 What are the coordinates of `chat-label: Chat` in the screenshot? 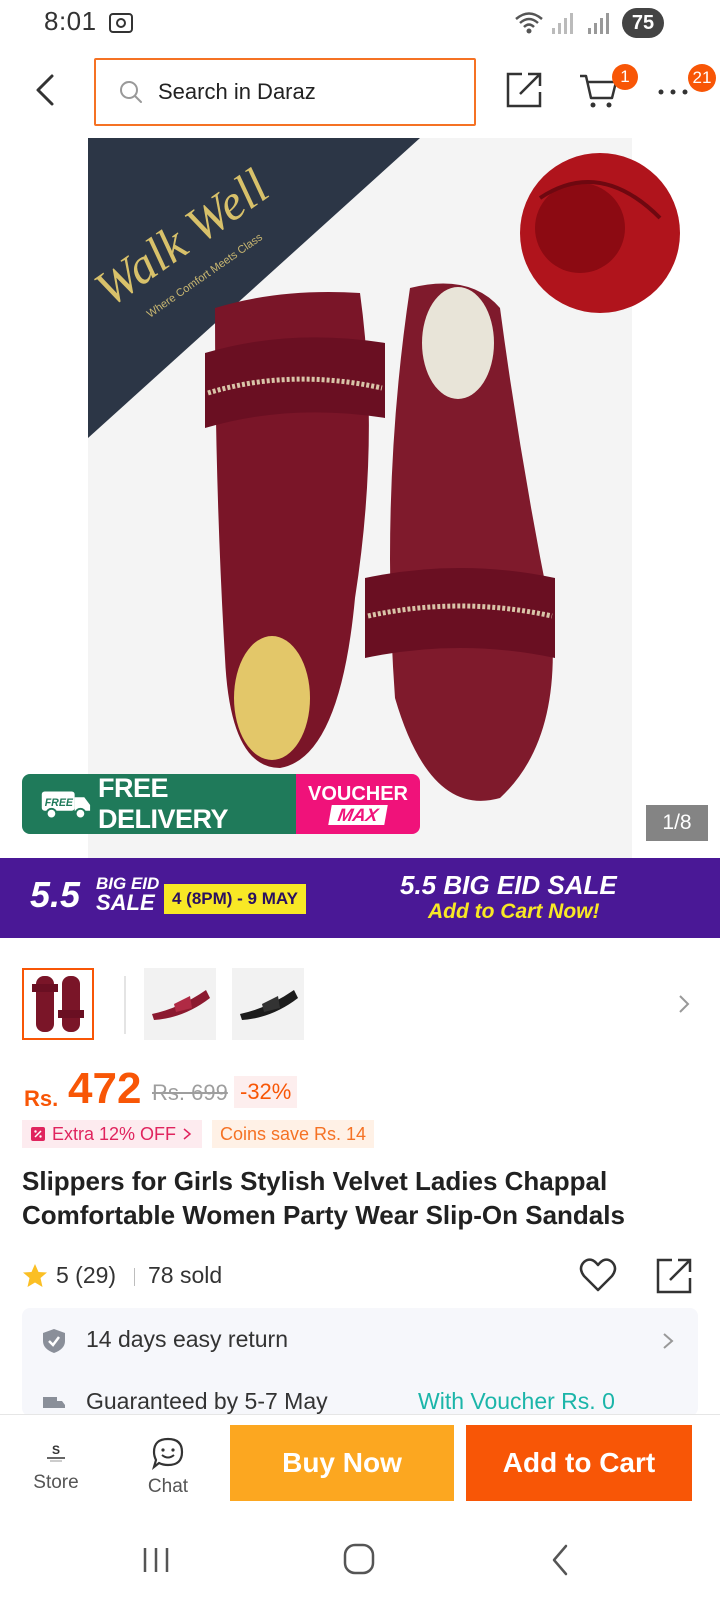 It's located at (168, 1486).